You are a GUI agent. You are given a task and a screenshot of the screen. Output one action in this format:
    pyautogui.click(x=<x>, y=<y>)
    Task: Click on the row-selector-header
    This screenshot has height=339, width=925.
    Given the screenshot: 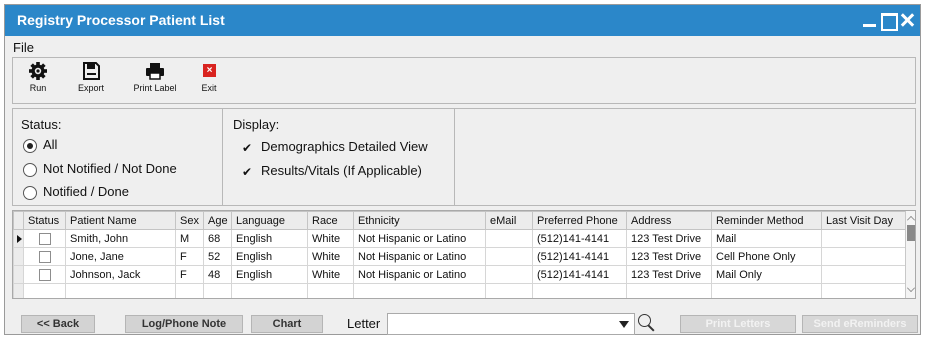 What is the action you would take?
    pyautogui.click(x=18, y=220)
    